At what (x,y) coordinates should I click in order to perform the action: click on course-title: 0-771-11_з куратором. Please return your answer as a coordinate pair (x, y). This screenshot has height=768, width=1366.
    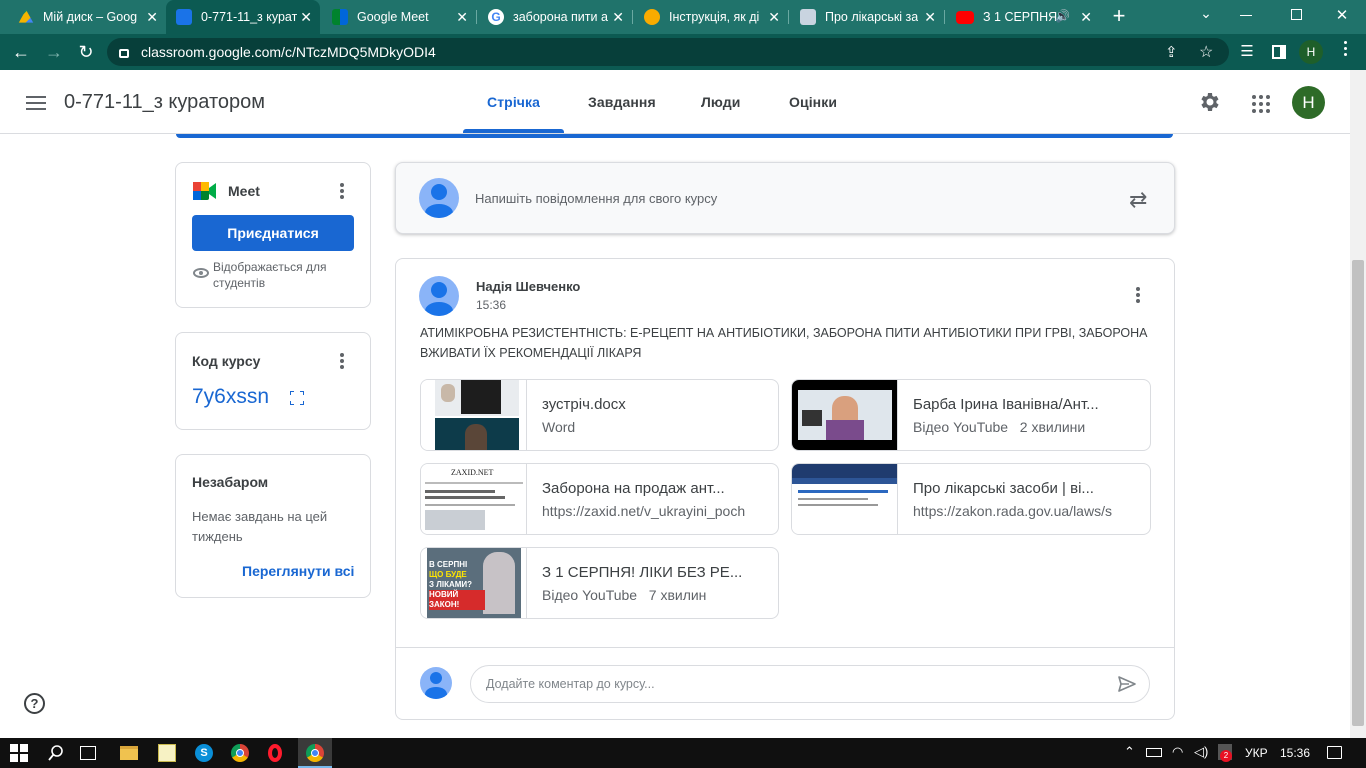
    Looking at the image, I should click on (164, 102).